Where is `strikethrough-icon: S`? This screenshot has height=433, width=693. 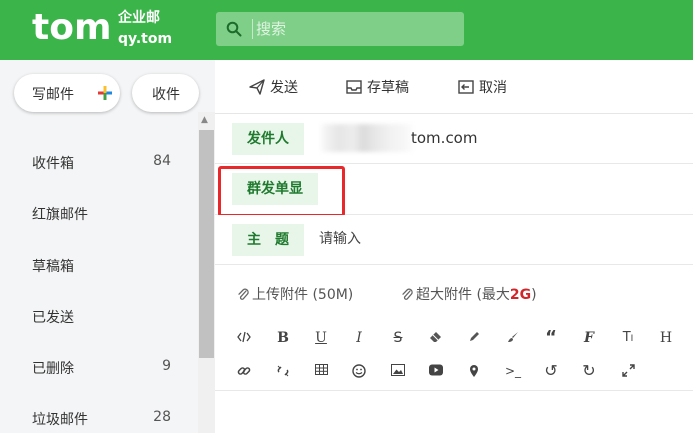 strikethrough-icon: S is located at coordinates (398, 338).